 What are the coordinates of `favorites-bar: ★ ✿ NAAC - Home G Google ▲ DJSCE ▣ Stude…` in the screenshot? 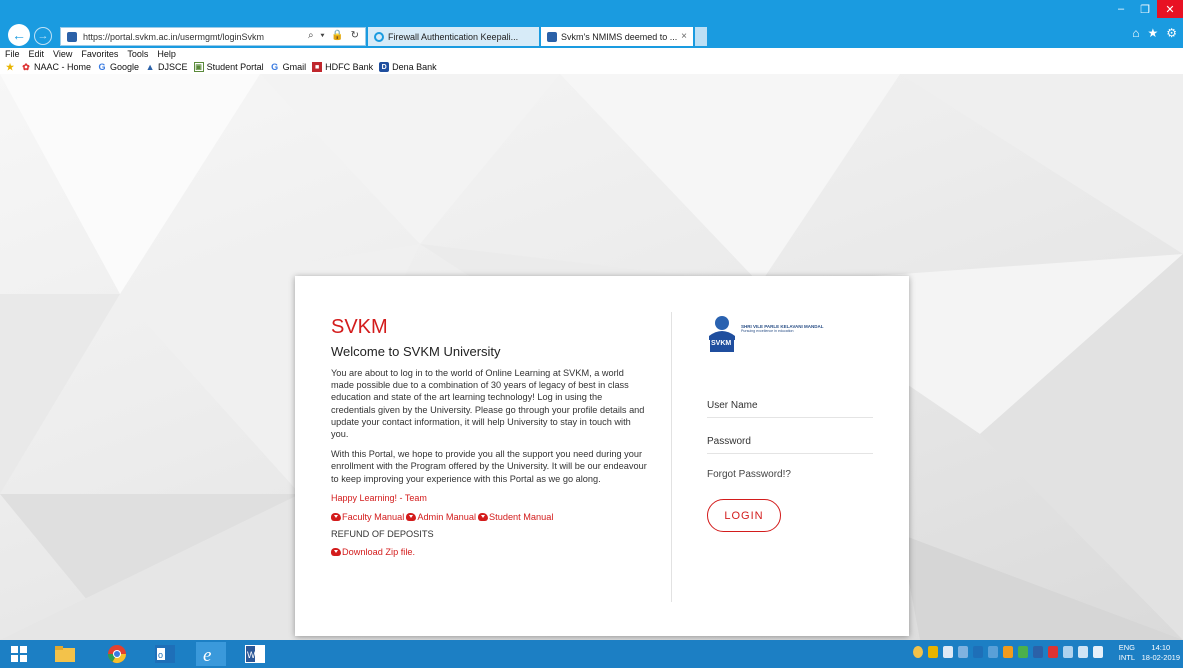 It's located at (591, 67).